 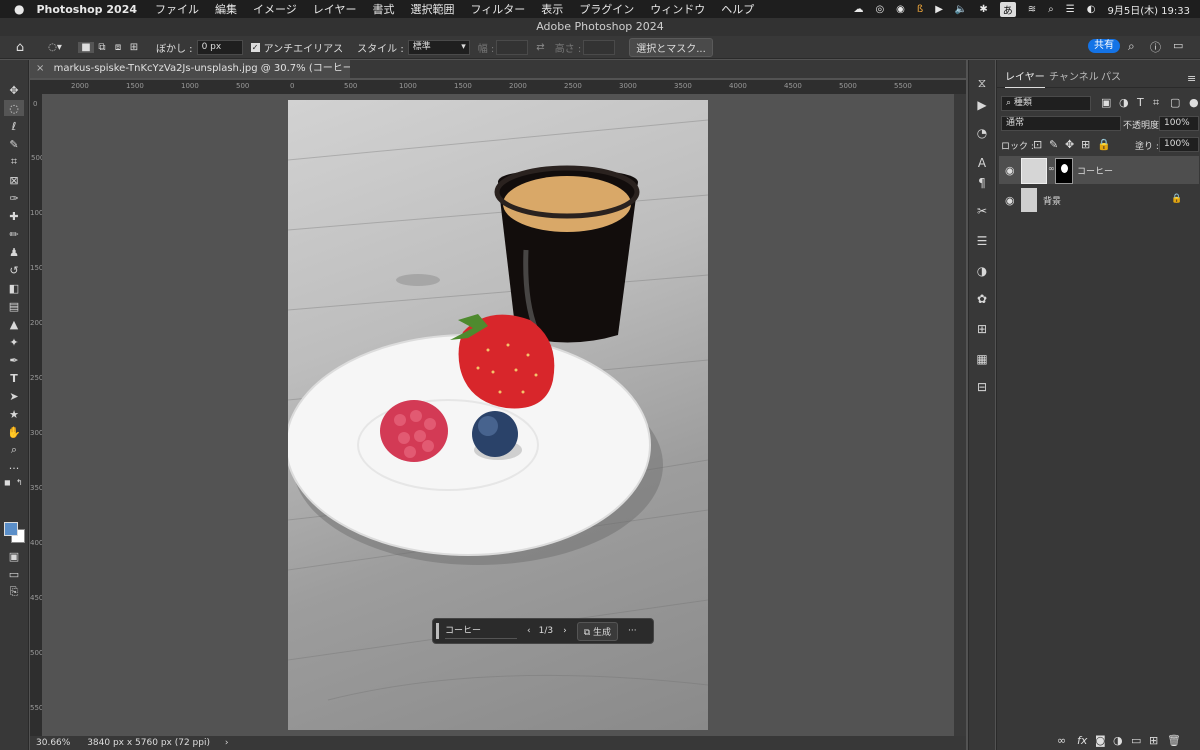 I want to click on menu-window: ウィンドウ, so click(x=677, y=9).